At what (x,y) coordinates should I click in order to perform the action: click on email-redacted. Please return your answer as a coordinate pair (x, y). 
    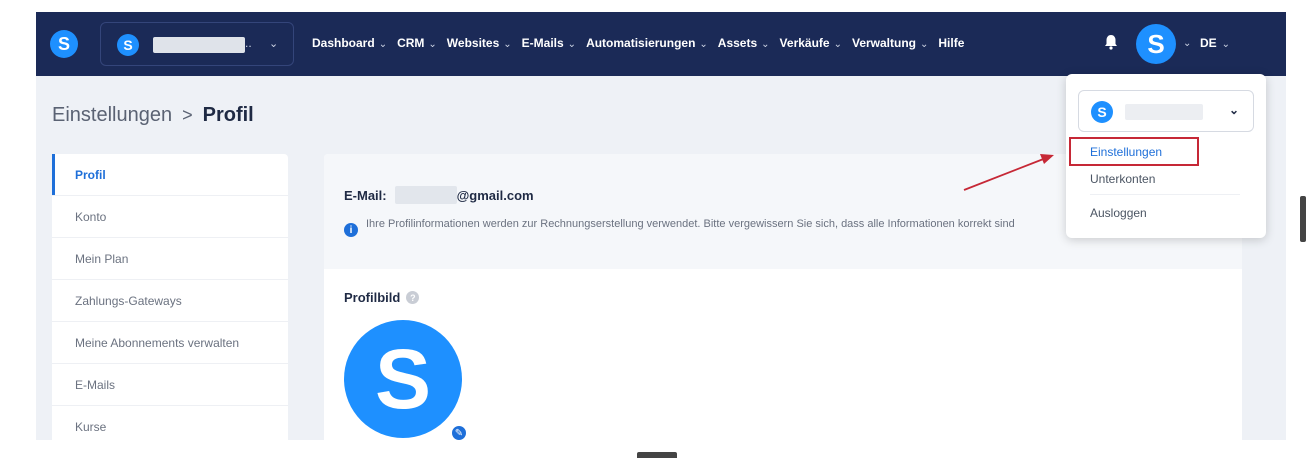
    Looking at the image, I should click on (425, 195).